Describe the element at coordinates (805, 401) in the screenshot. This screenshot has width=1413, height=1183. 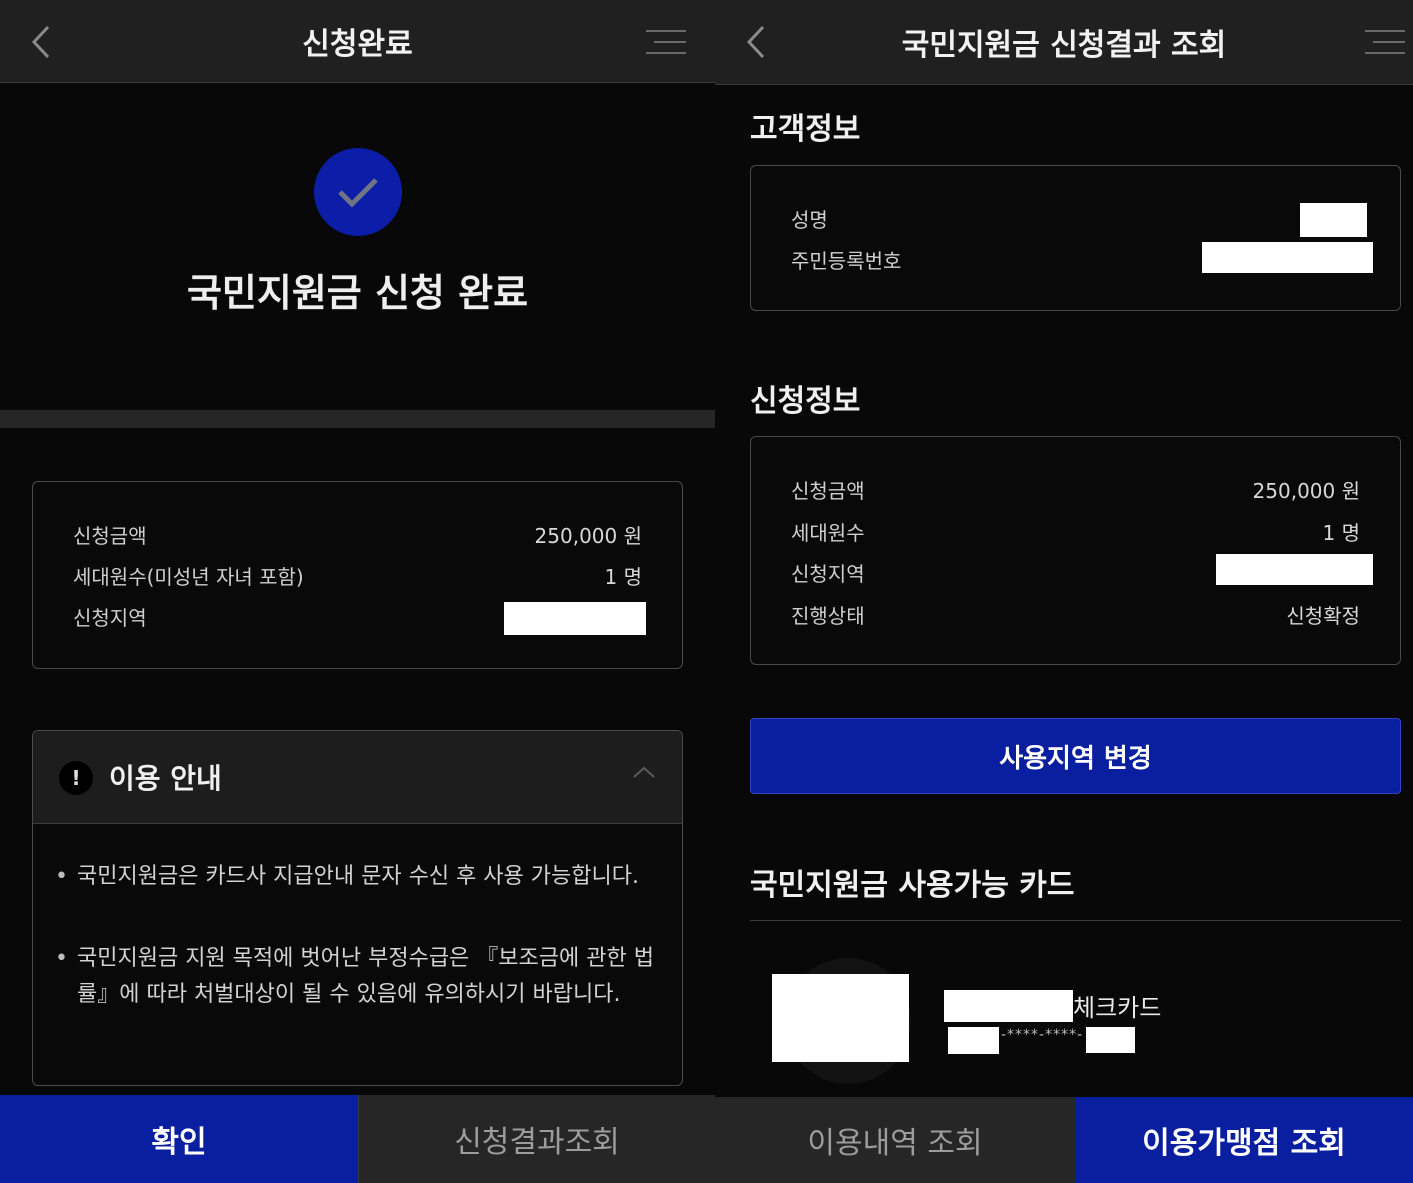
I see `application-section-title: 신청정보` at that location.